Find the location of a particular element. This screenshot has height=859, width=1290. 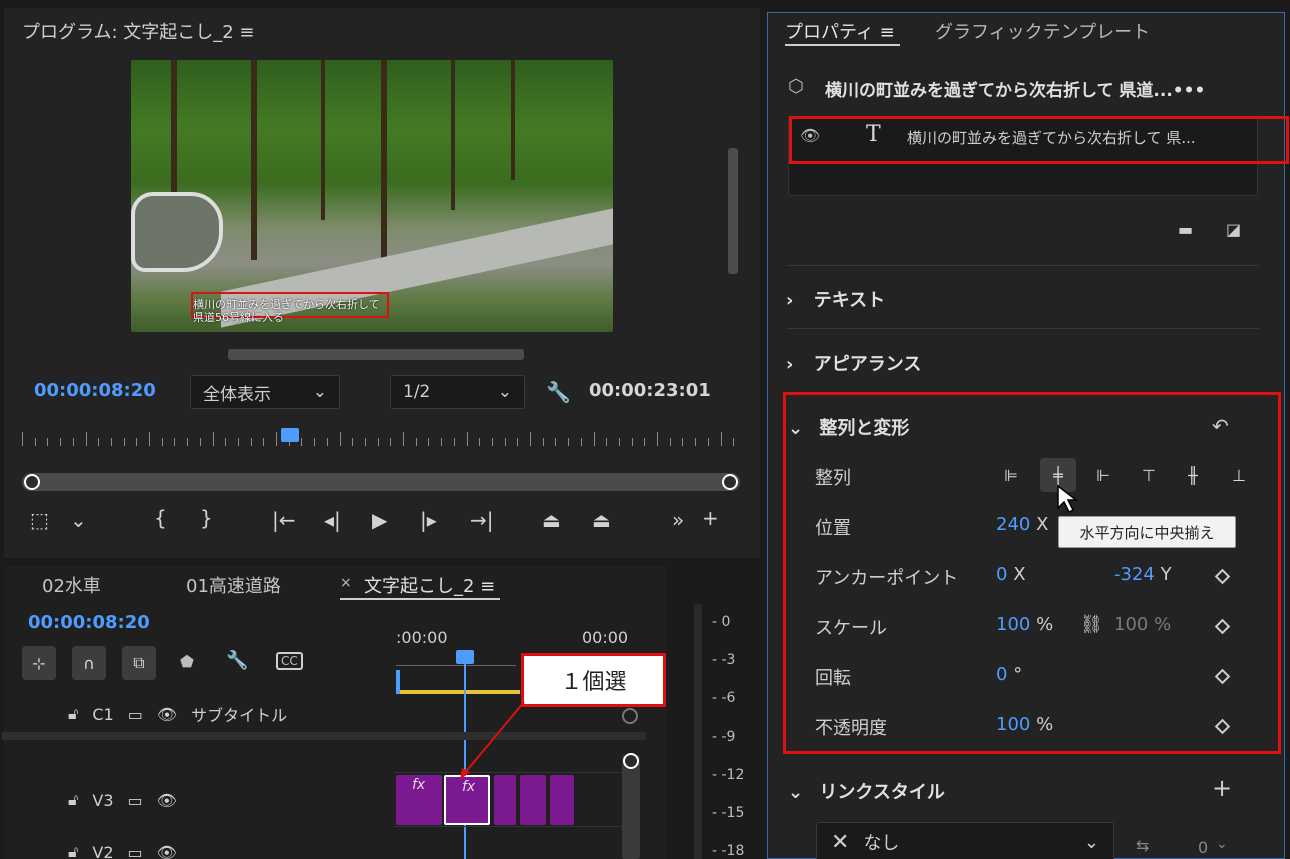

sync-style-icon: ⇆ is located at coordinates (1142, 845).